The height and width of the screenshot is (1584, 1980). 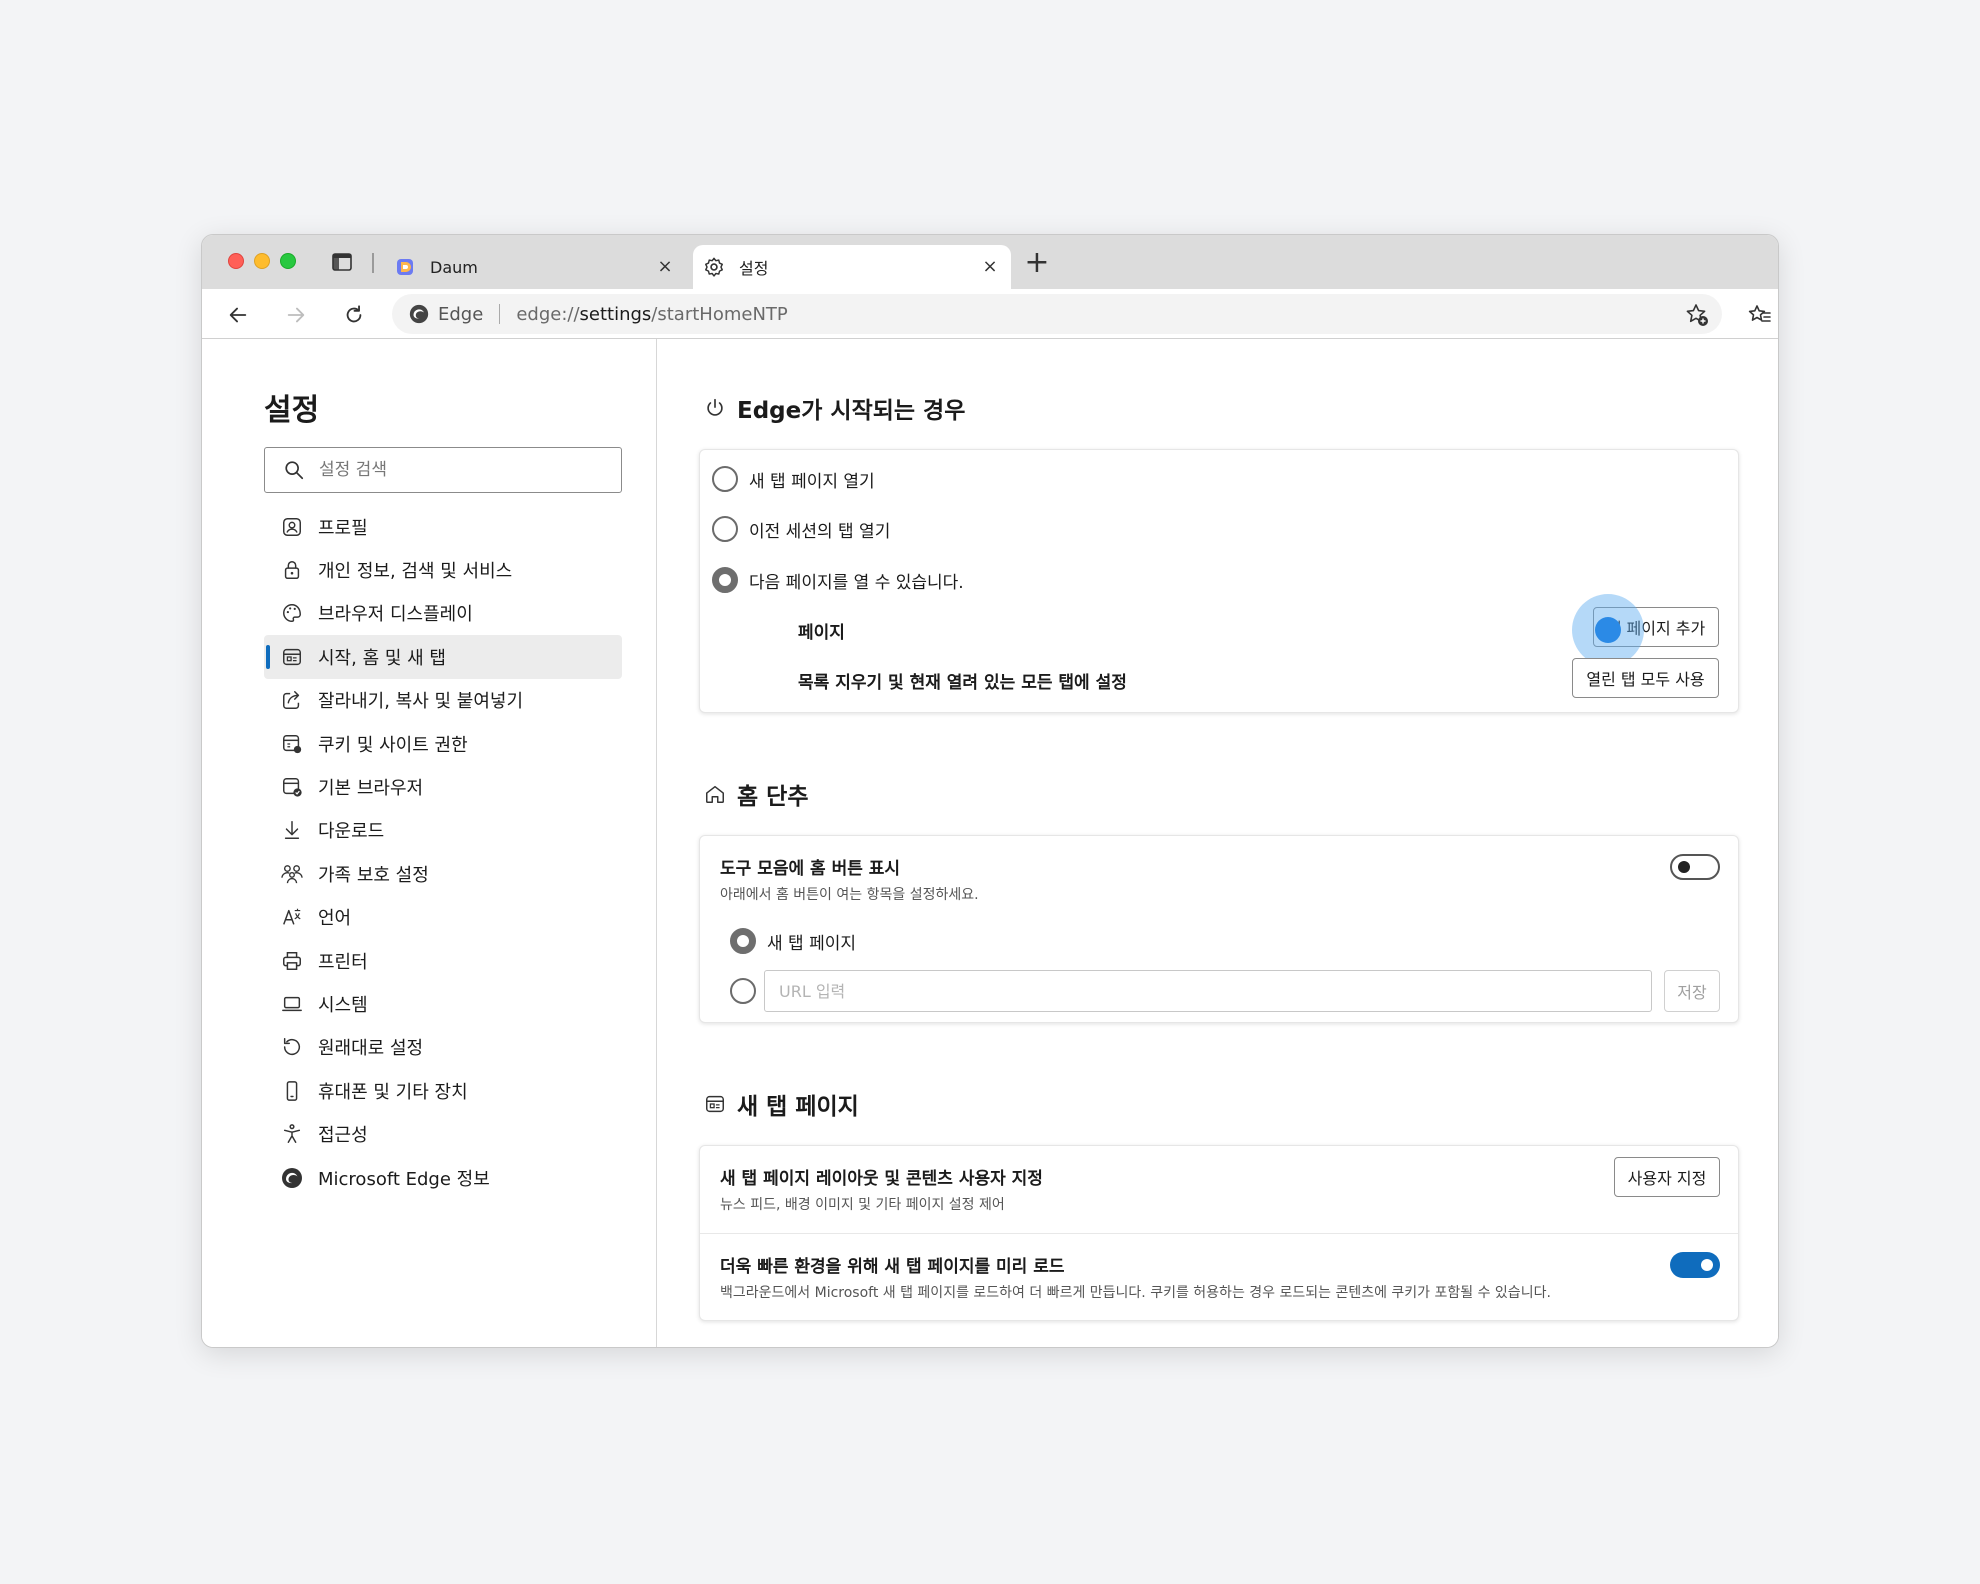 I want to click on forward-icon, so click(x=296, y=315).